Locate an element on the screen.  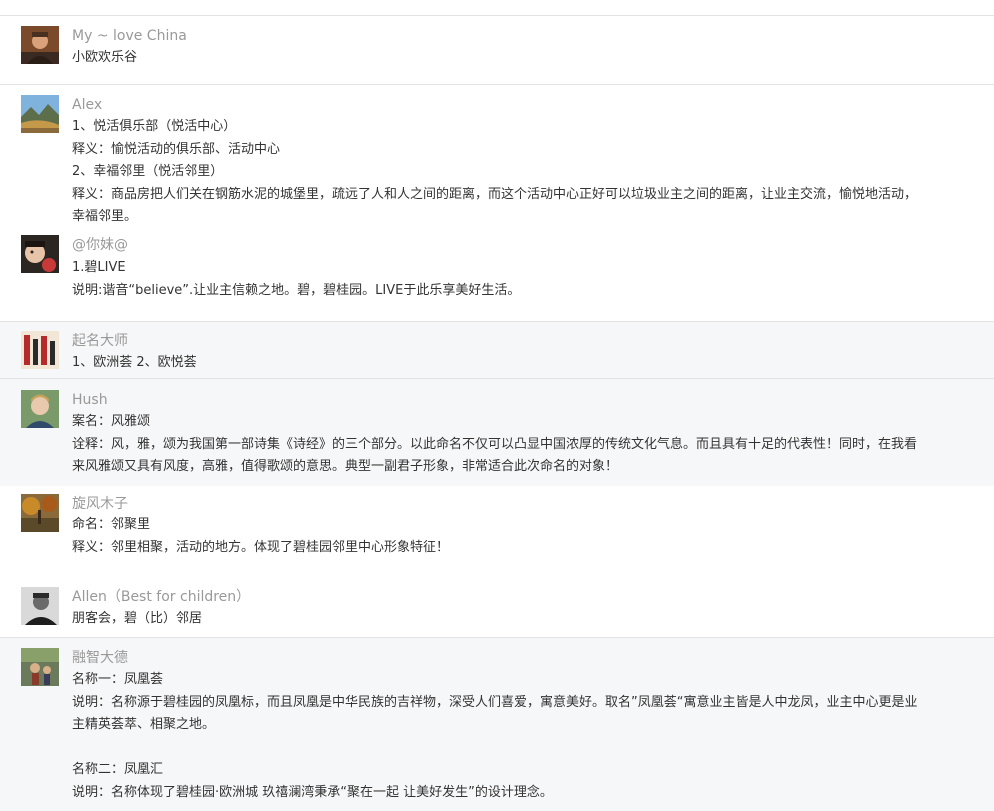
comment-line: 案名：风雅颂 is located at coordinates (111, 421).